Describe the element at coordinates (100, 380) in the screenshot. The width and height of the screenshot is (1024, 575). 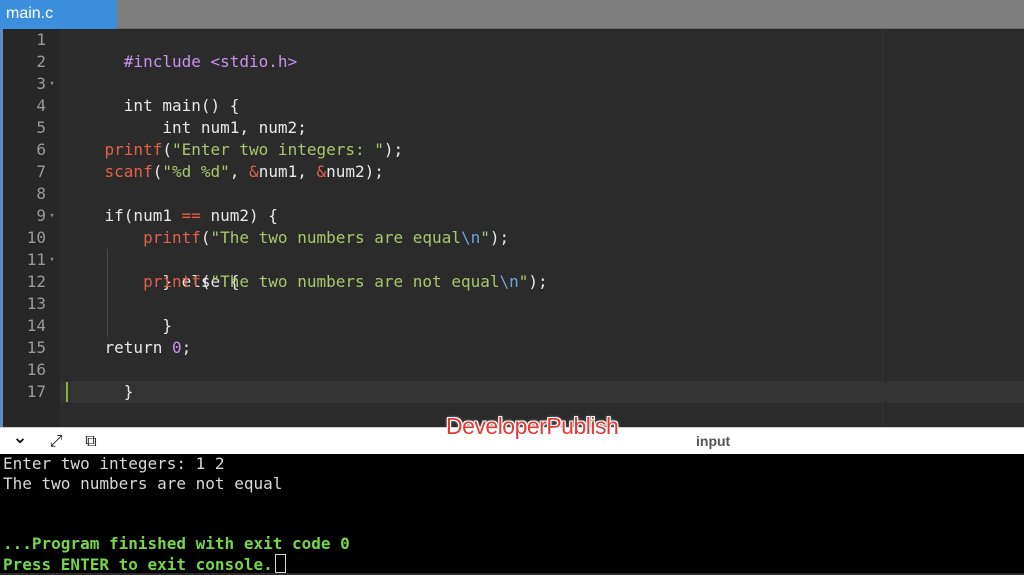
I see `code-line-16: }` at that location.